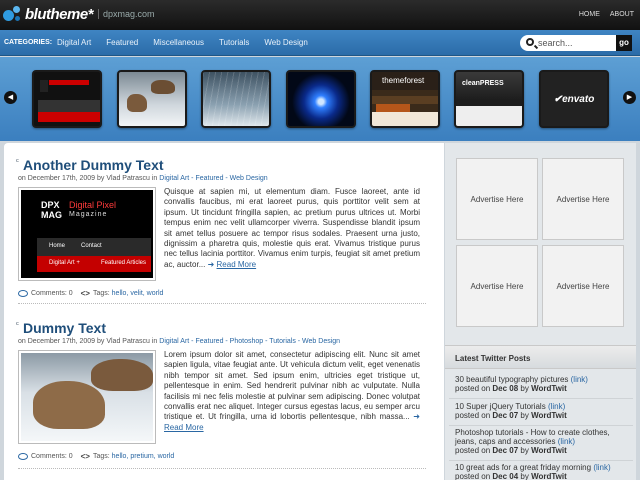 This screenshot has width=640, height=480. Describe the element at coordinates (320, 15) in the screenshot. I see `top-bar: blutheme* dpxmag.com HOME ABOUT` at that location.